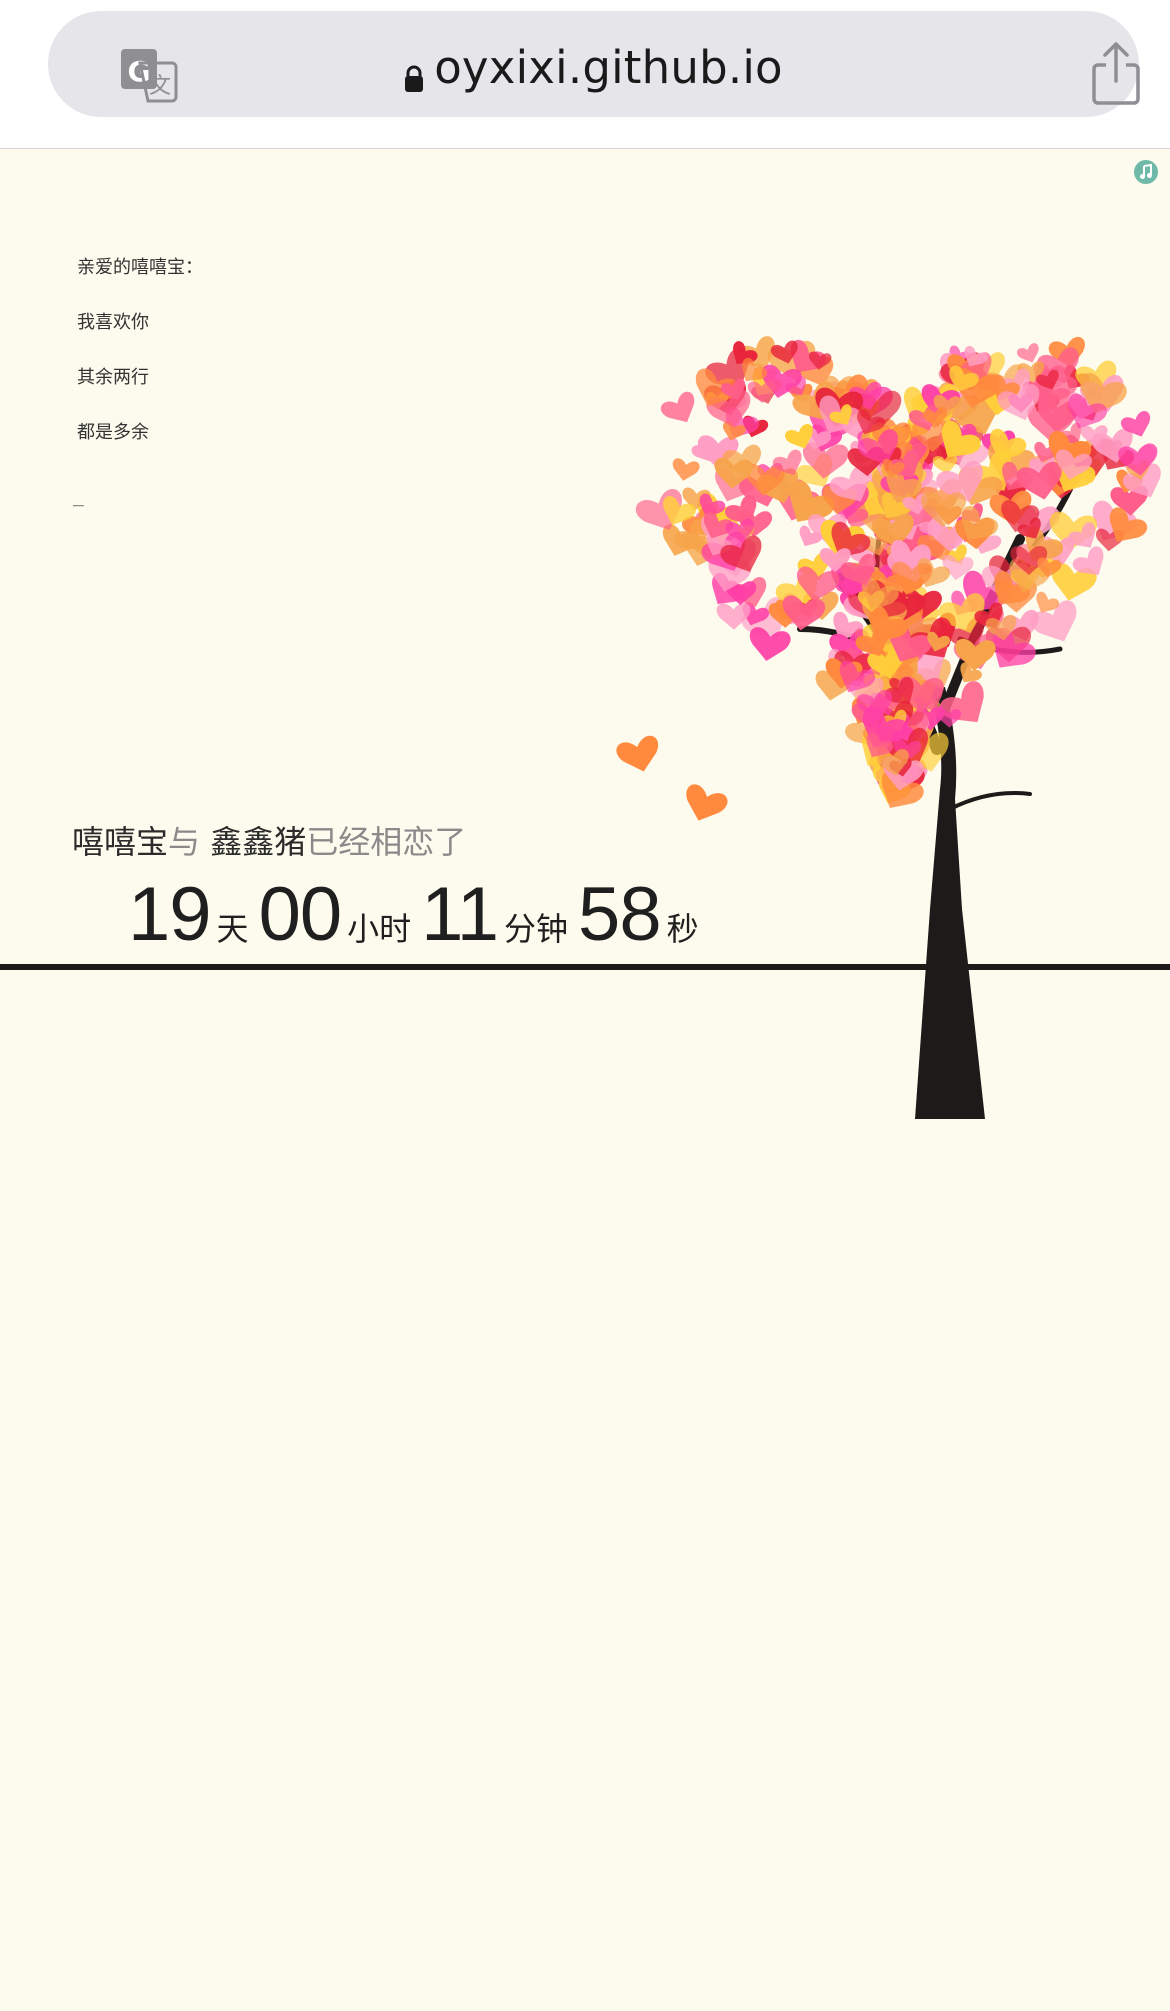  I want to click on minutes-value: 11, so click(460, 914).